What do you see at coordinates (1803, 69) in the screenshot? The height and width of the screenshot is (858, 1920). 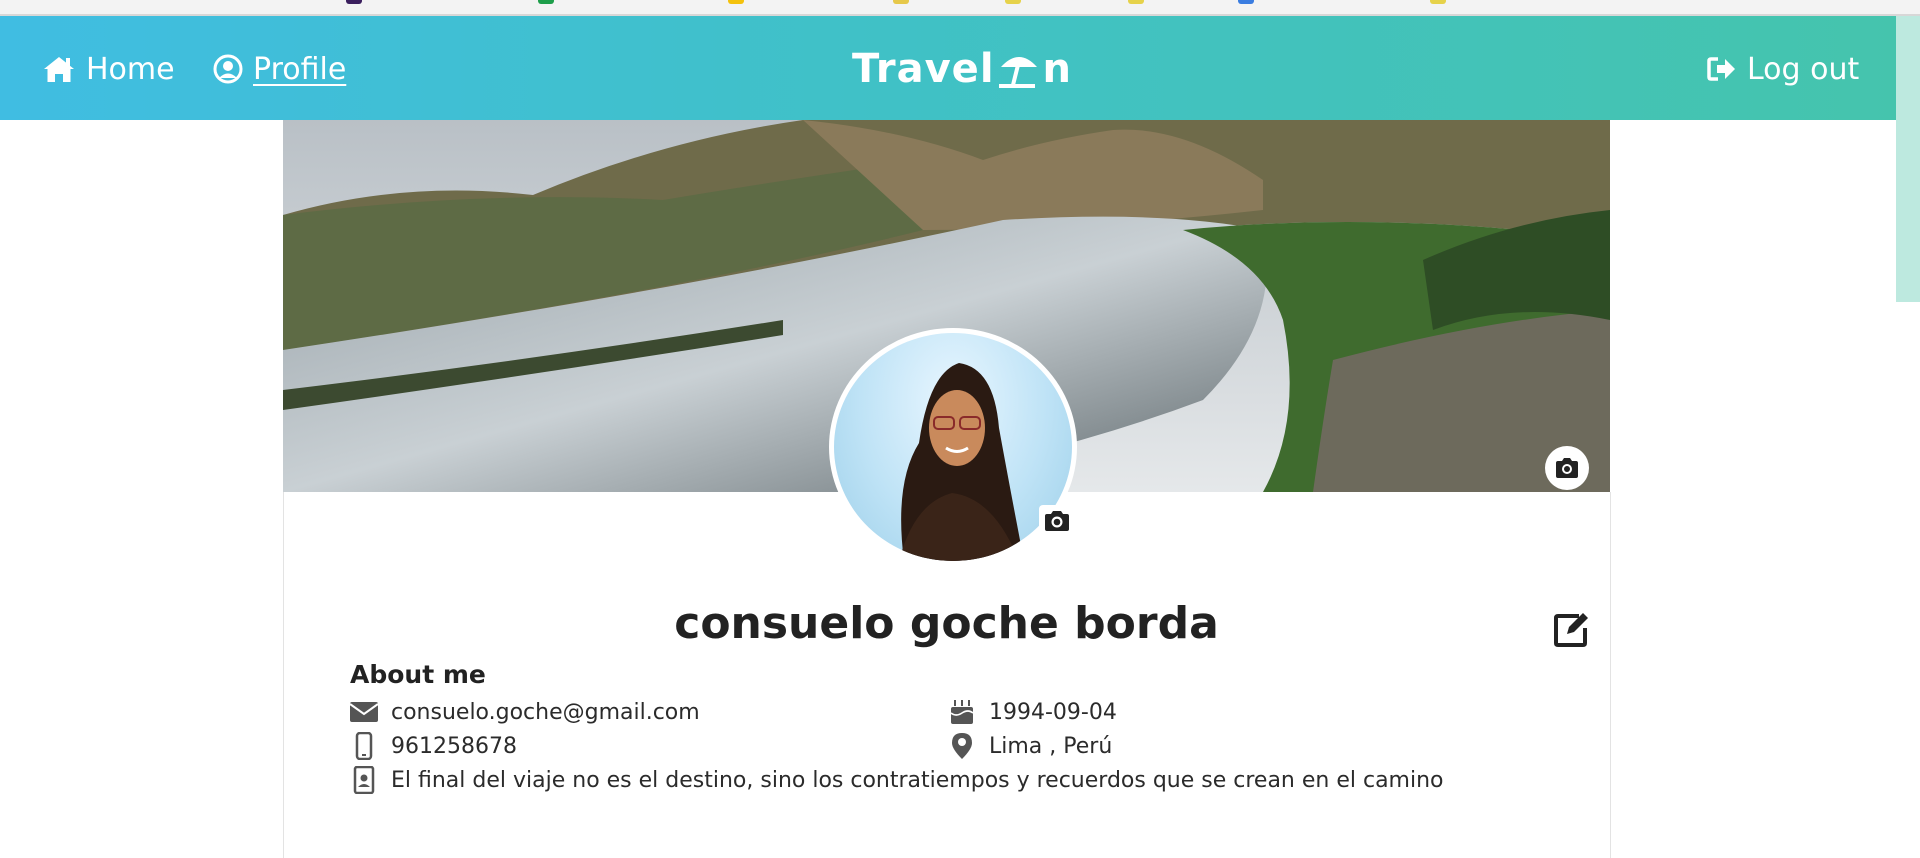 I see `logout-label: Log out` at bounding box center [1803, 69].